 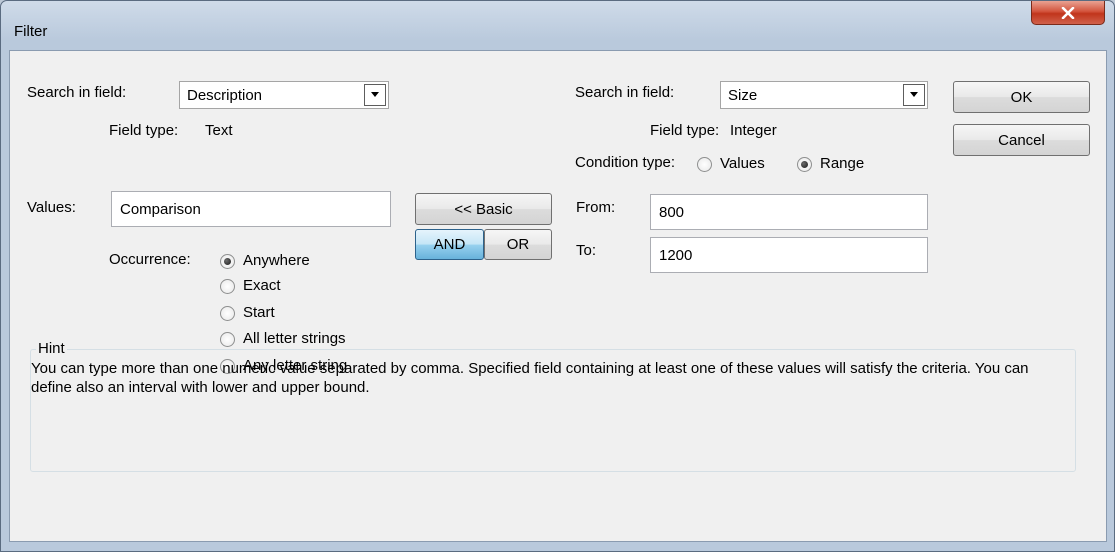 I want to click on condition-option-label: Range, so click(x=842, y=163).